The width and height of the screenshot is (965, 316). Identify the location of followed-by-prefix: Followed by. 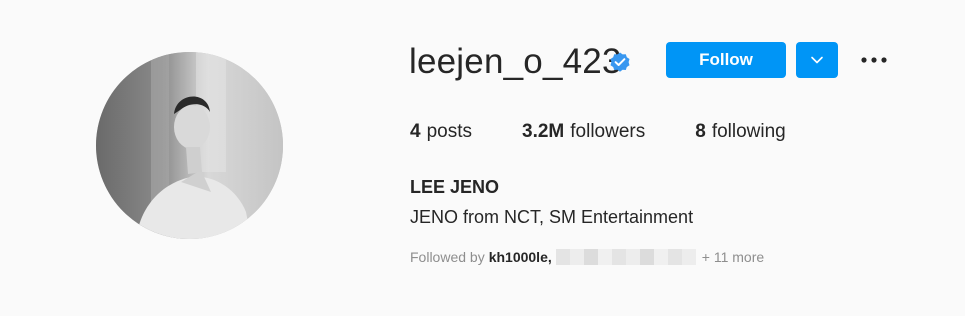
(447, 257).